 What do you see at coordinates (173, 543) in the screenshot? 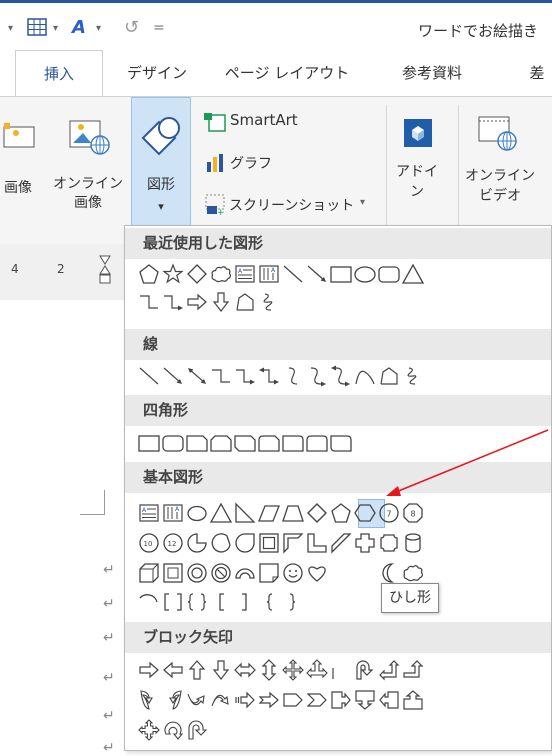
I see `dodecagon-shape-icon: 12` at bounding box center [173, 543].